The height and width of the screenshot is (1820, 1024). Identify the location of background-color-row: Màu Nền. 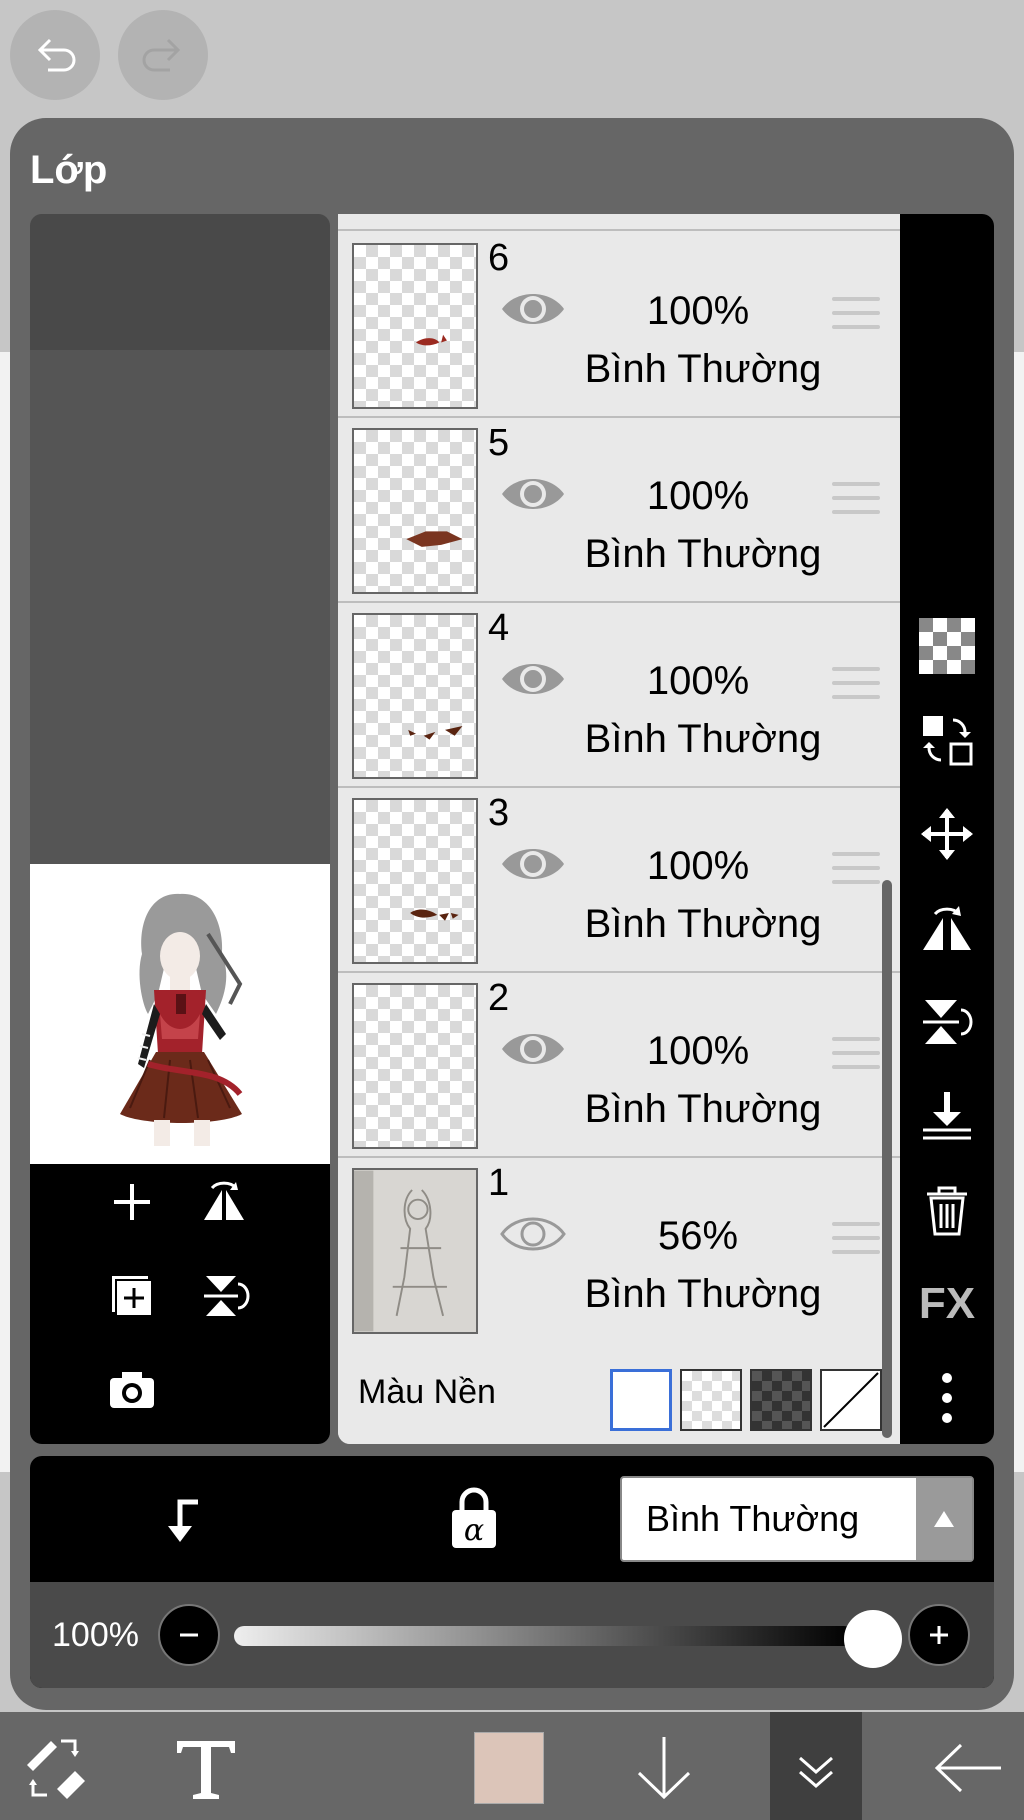
(619, 1391).